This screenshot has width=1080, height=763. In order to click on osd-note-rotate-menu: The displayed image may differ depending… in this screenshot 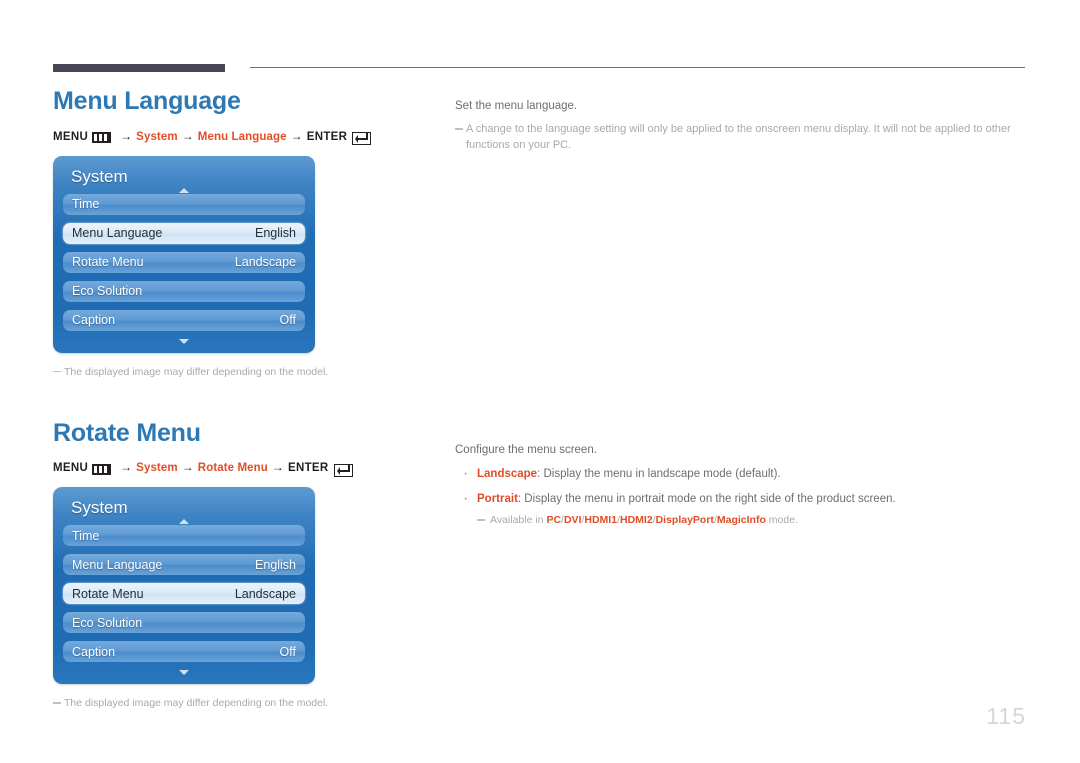, I will do `click(243, 703)`.